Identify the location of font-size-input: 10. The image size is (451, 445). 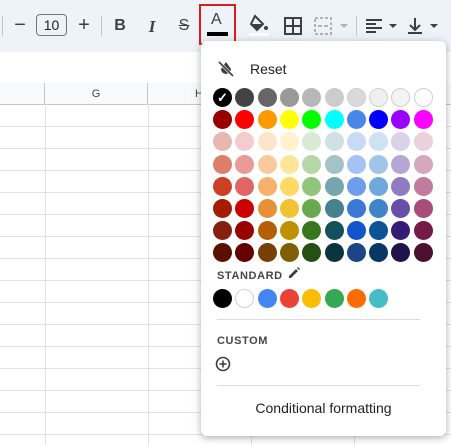
(51, 25).